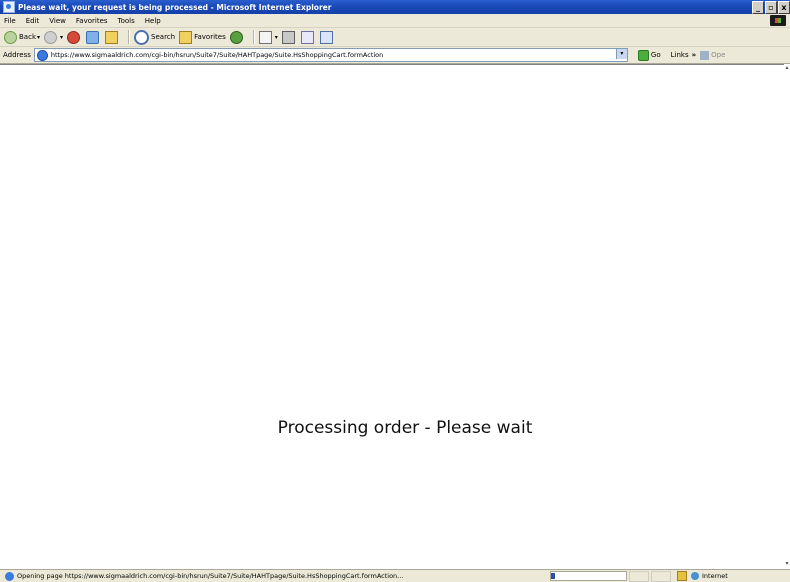 The image size is (790, 582). I want to click on favorites-label: Favorites, so click(210, 37).